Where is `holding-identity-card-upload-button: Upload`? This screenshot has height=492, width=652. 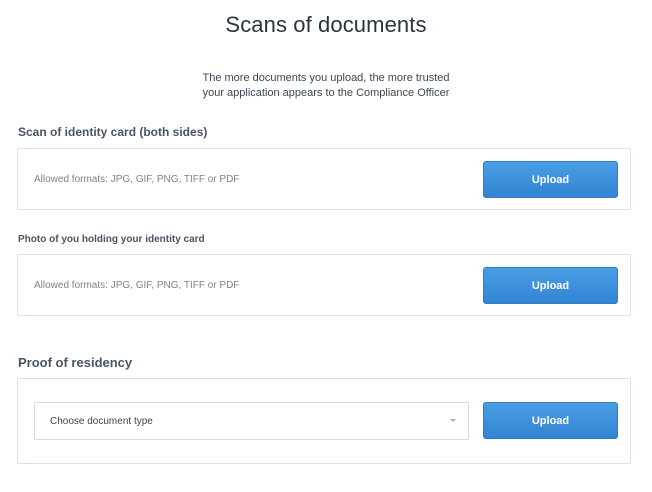
holding-identity-card-upload-button: Upload is located at coordinates (550, 285).